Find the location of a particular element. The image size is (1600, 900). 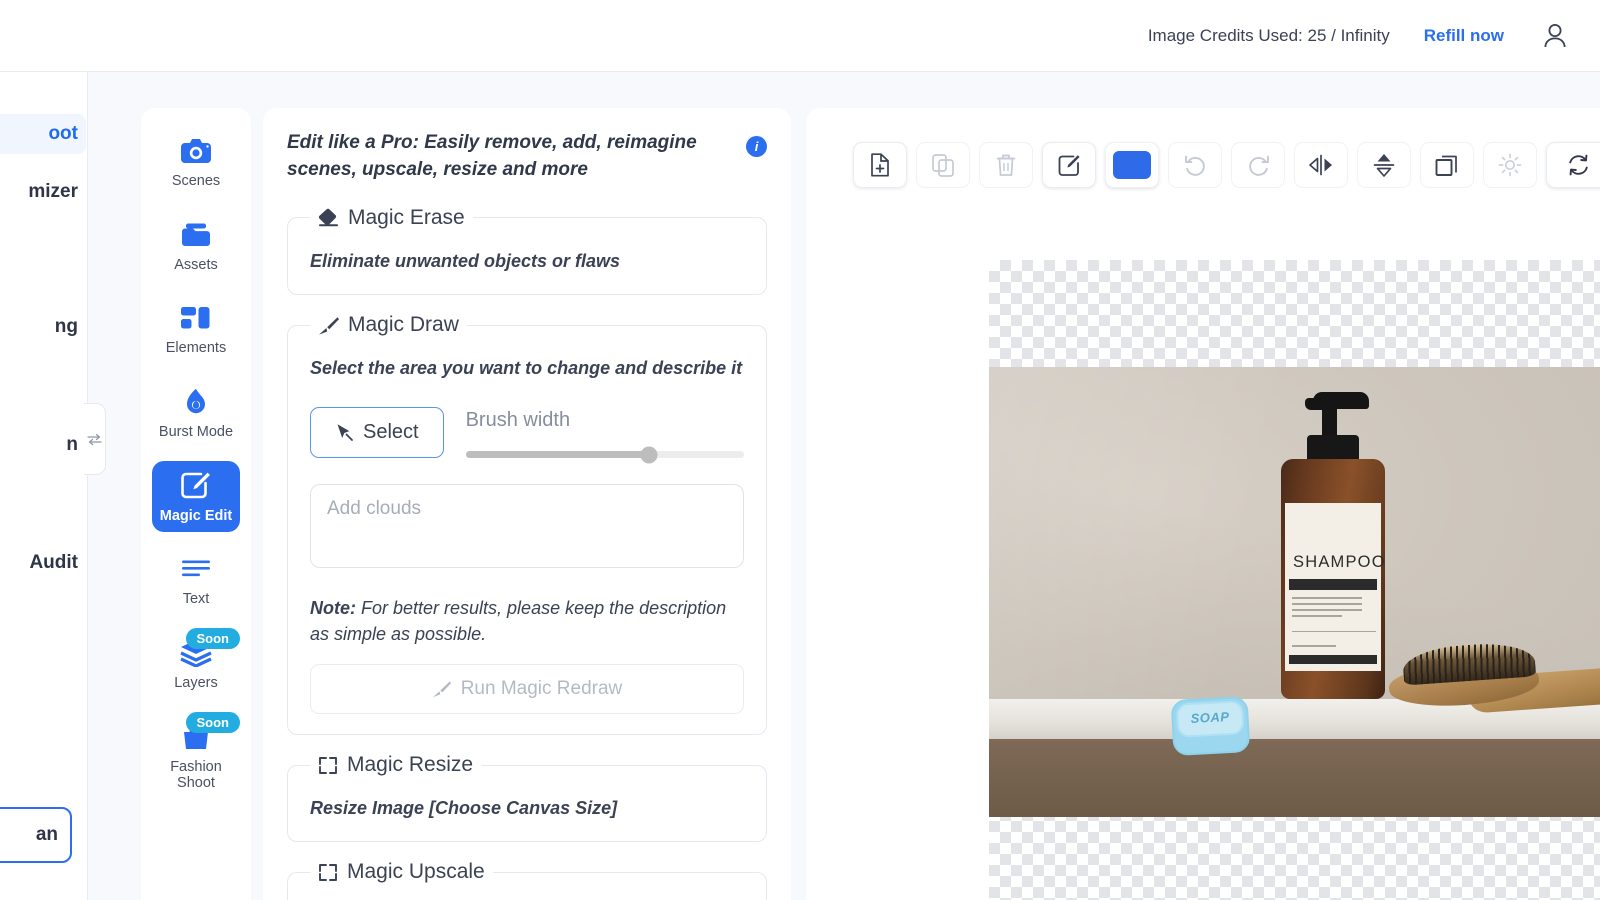

run-magic-redraw-label: Run Magic Redraw is located at coordinates (541, 689).